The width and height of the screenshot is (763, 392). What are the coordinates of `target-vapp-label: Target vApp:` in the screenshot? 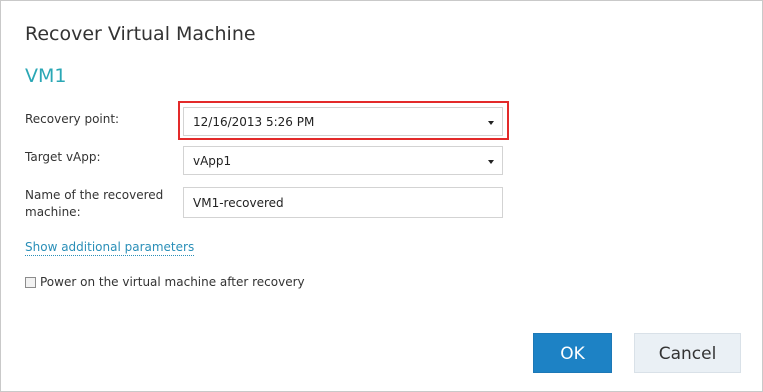 It's located at (63, 157).